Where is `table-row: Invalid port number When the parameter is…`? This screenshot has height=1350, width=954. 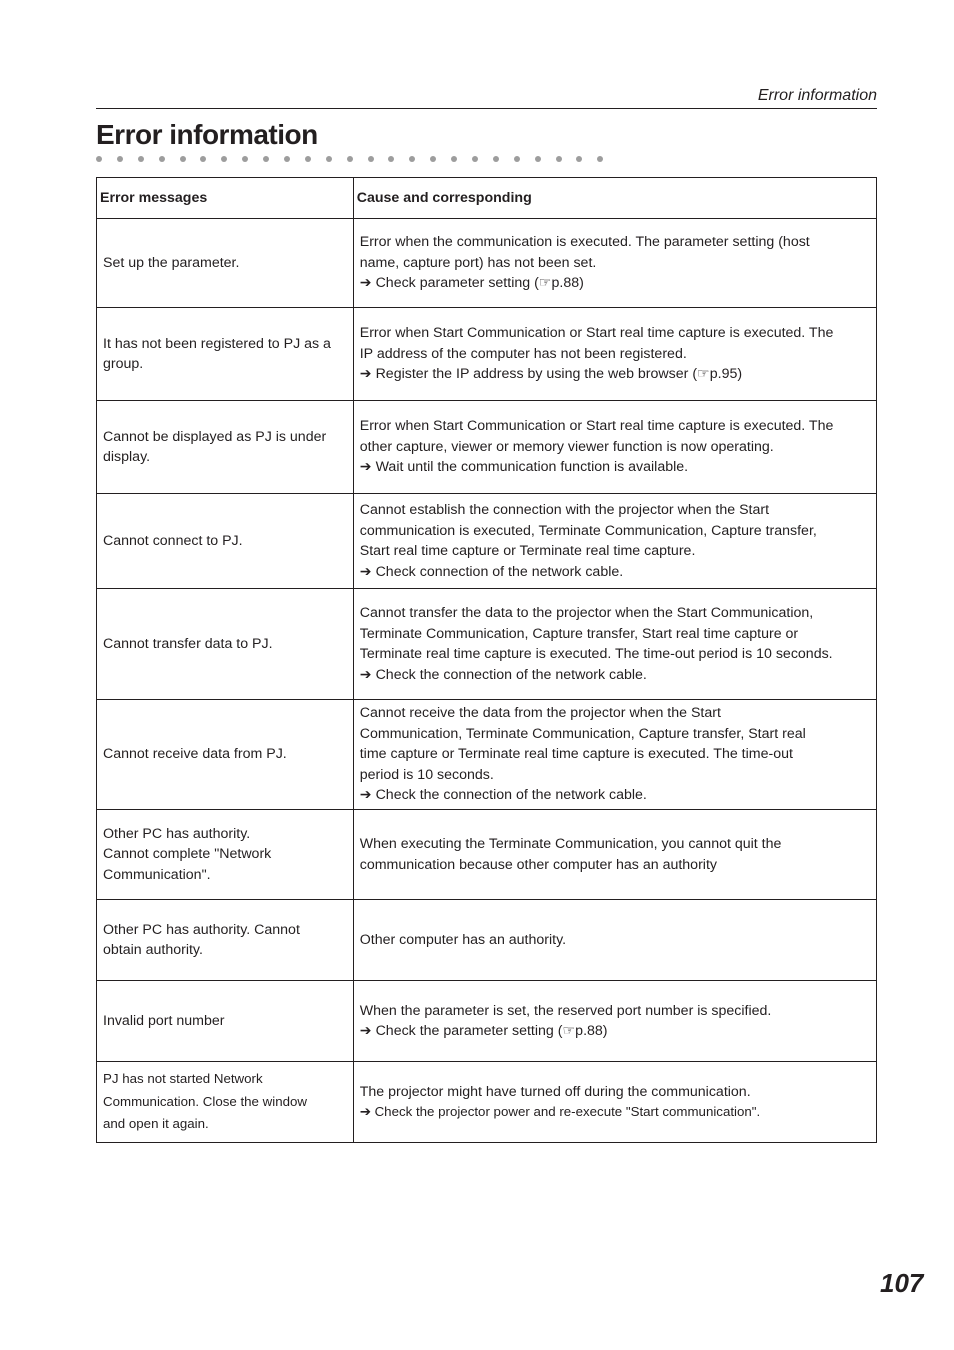
table-row: Invalid port number When the parameter is… is located at coordinates (487, 1021).